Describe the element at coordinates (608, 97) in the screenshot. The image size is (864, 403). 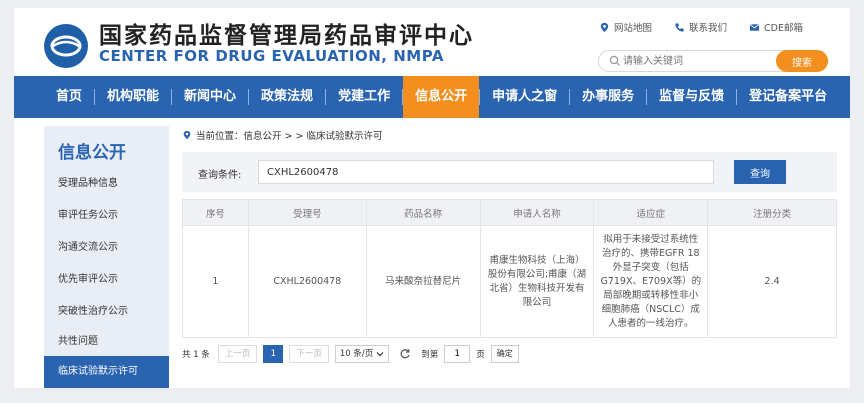
I see `nav-item-services: 办事服务` at that location.